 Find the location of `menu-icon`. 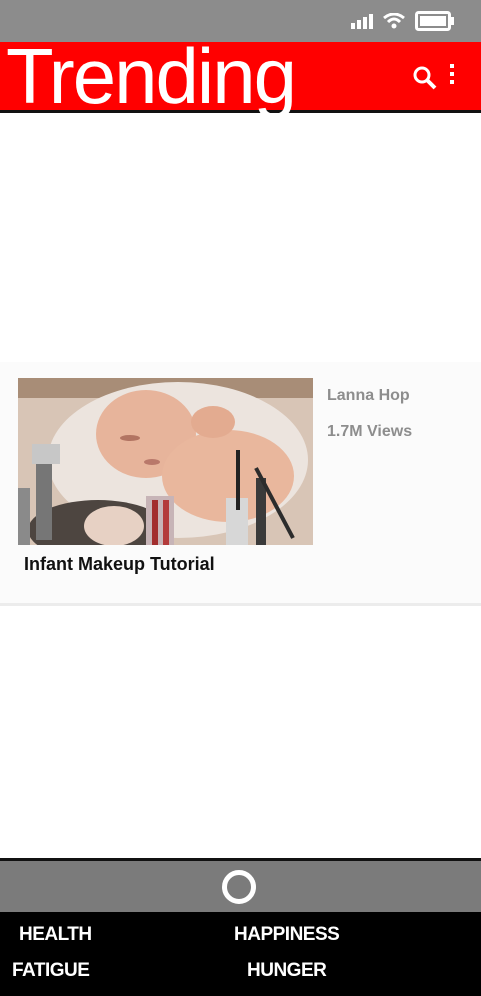

menu-icon is located at coordinates (452, 76).